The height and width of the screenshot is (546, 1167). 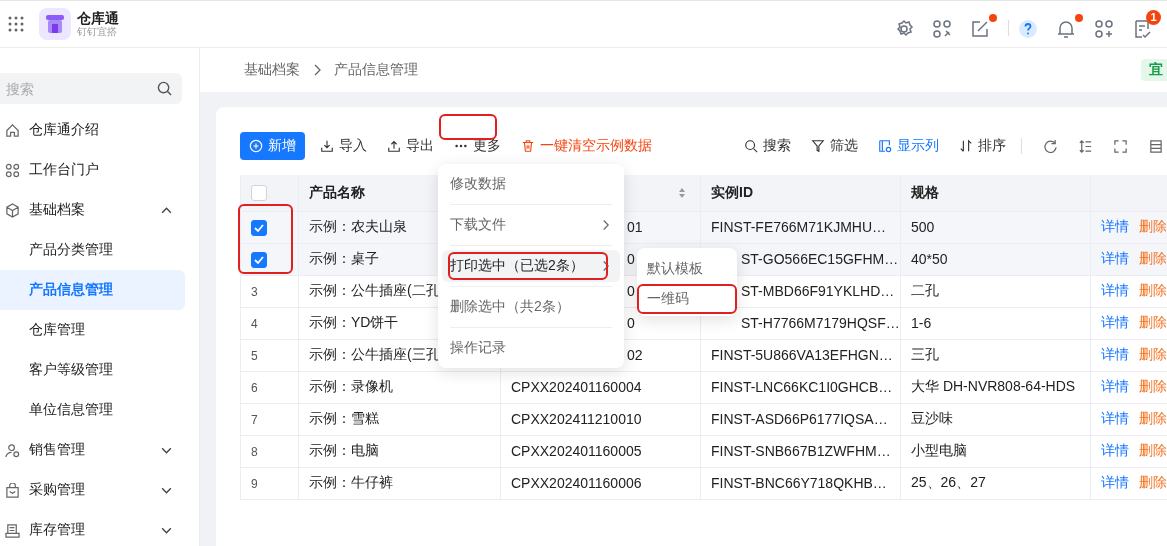 What do you see at coordinates (1153, 17) in the screenshot?
I see `notification-count: 1` at bounding box center [1153, 17].